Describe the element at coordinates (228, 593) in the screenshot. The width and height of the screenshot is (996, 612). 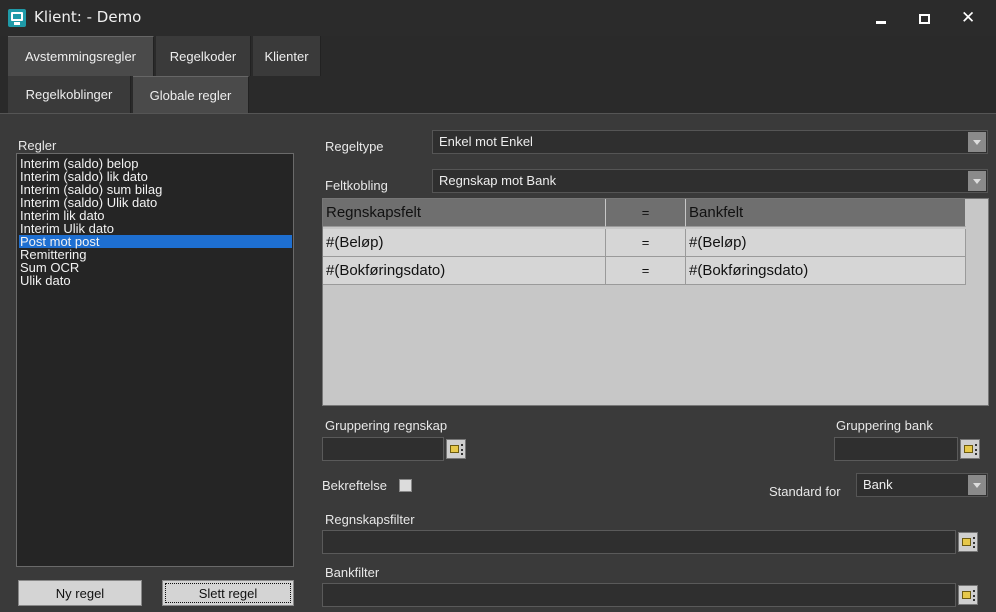
I see `delete-rule-button: Slett regel` at that location.